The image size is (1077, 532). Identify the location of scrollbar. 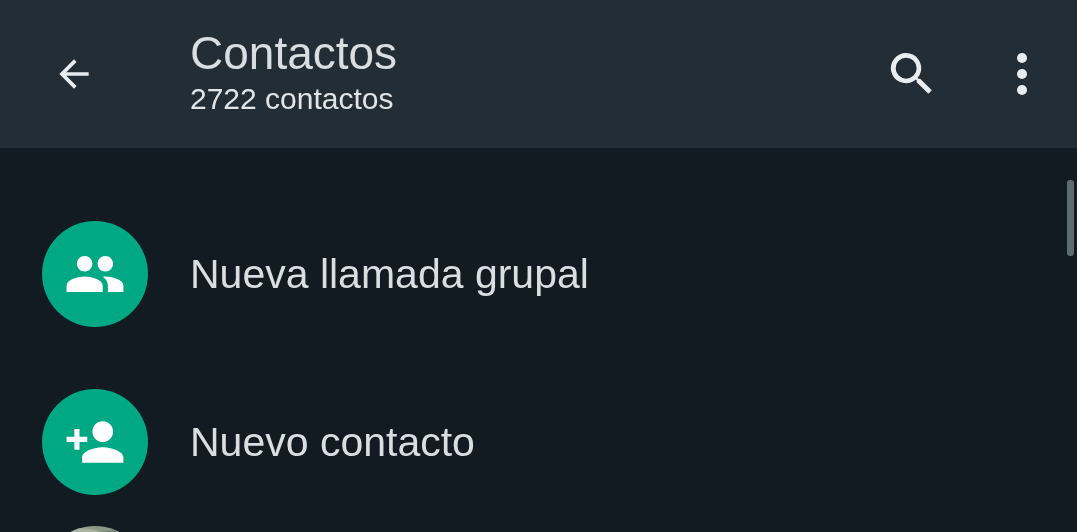
(1070, 218).